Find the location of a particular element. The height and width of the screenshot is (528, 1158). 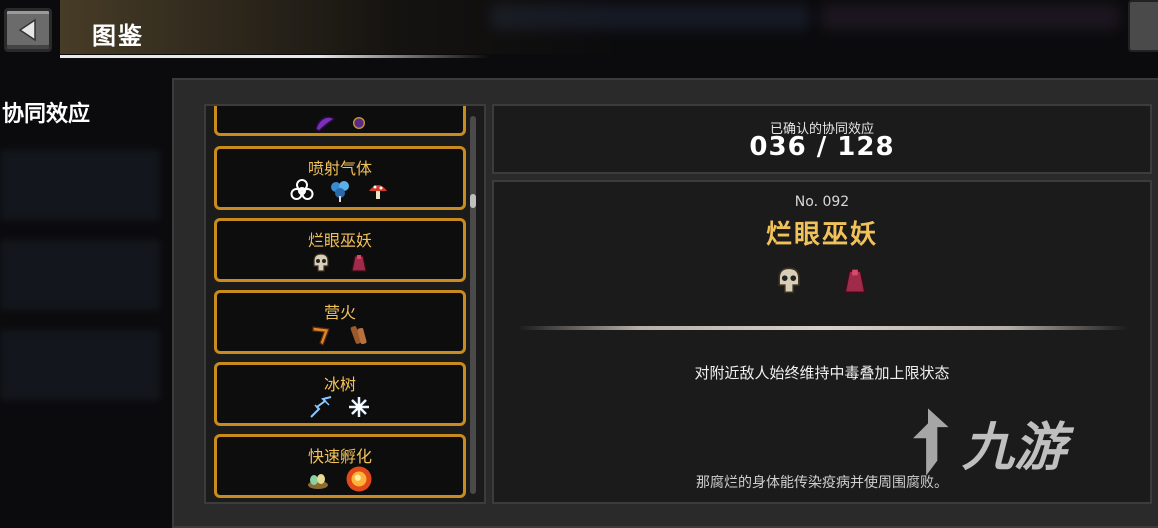

synergy-card is located at coordinates (340, 121).